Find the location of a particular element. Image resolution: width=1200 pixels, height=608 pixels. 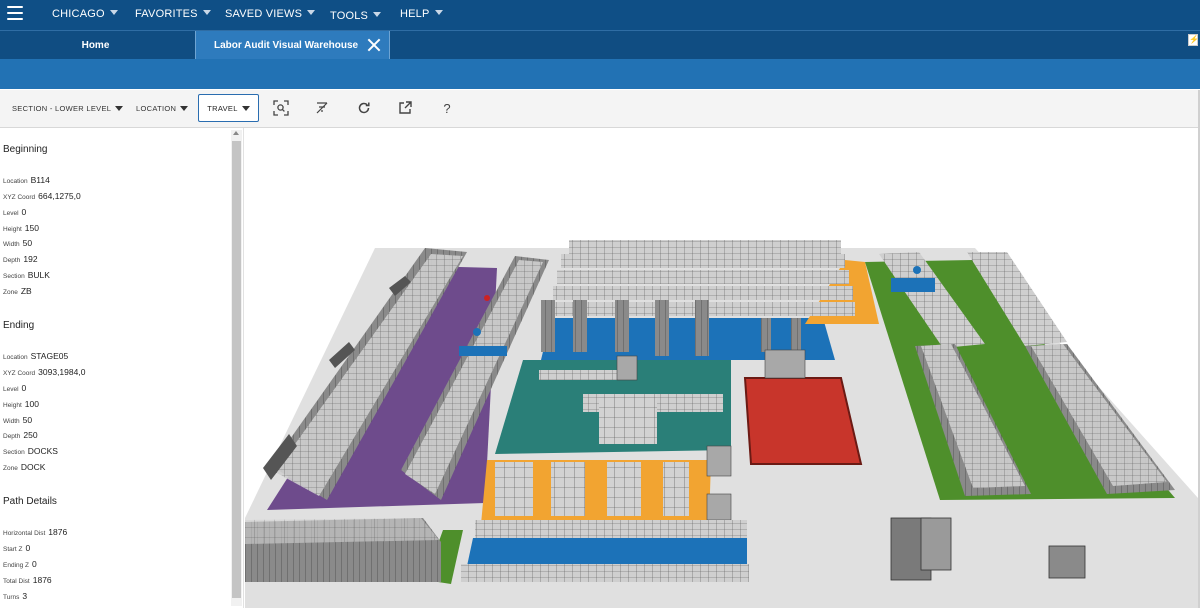

beginning-location: Location B114 is located at coordinates (26, 180).